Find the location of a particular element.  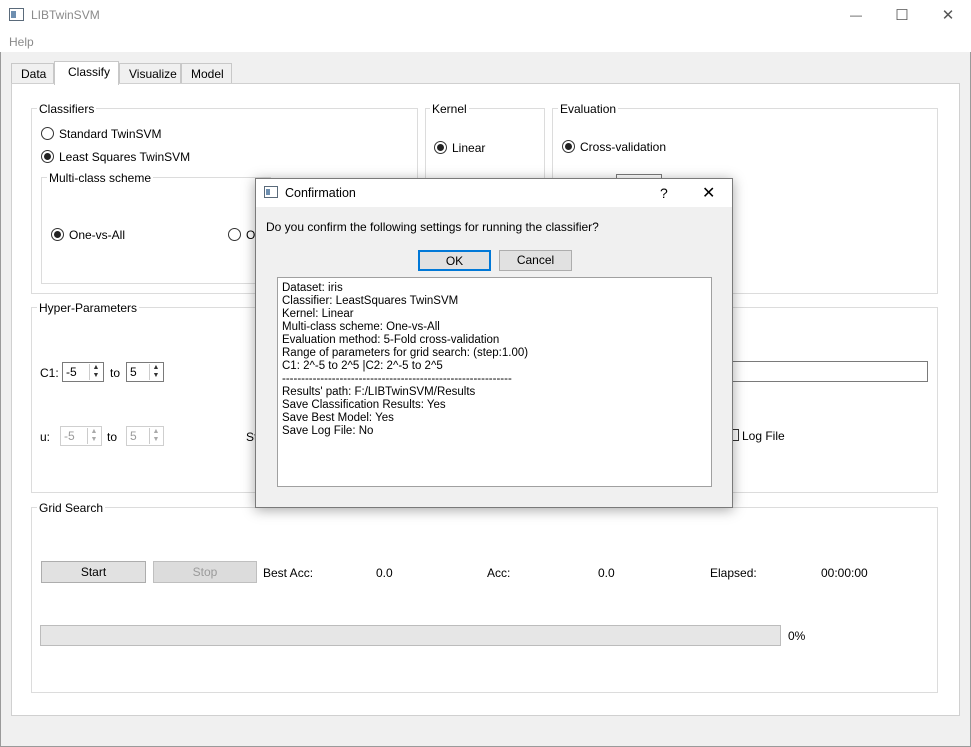

u-label: u: is located at coordinates (45, 437).